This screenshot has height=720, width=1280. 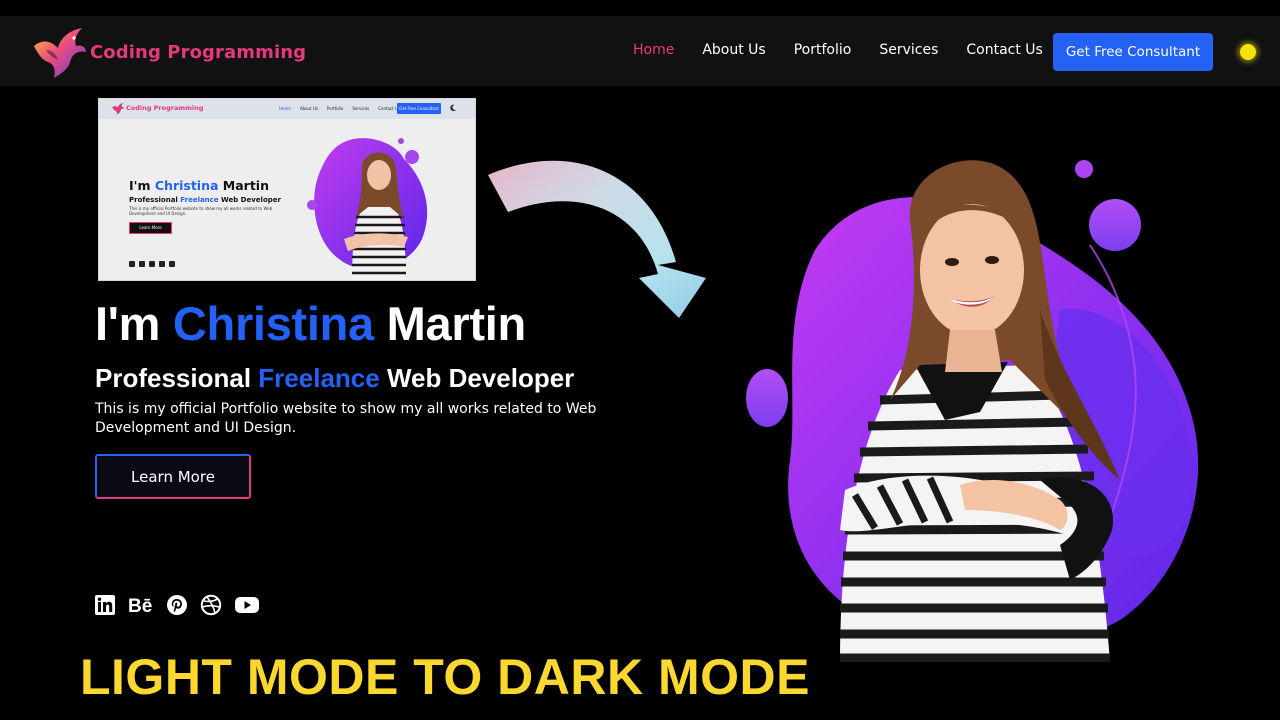 I want to click on preview-subheadline: Professional Freelance Web Developer, so click(x=205, y=200).